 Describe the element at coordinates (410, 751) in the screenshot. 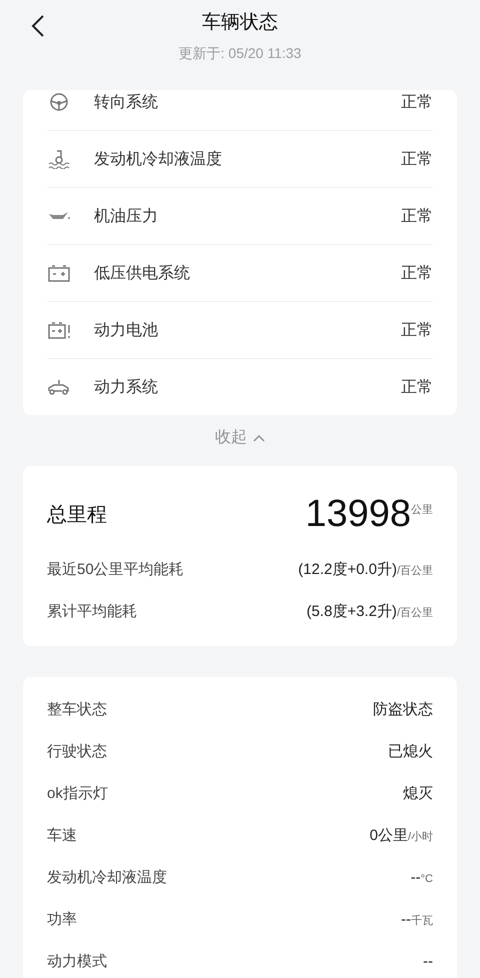

I see `detail-value: 已熄火` at that location.